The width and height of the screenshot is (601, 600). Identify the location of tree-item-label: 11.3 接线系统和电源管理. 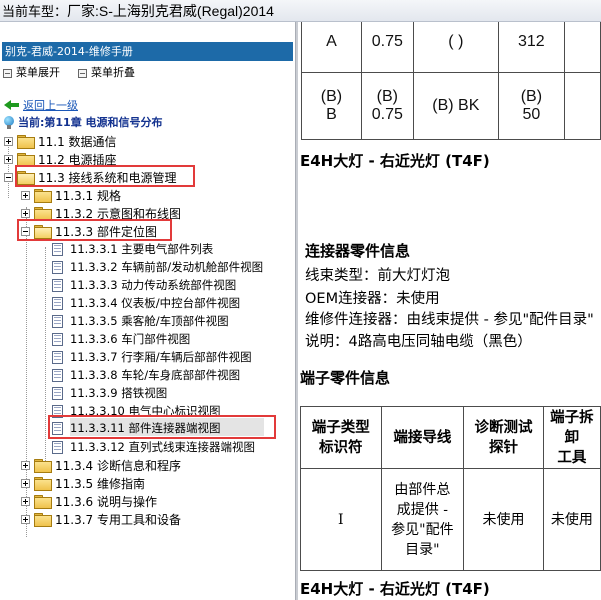
(107, 177).